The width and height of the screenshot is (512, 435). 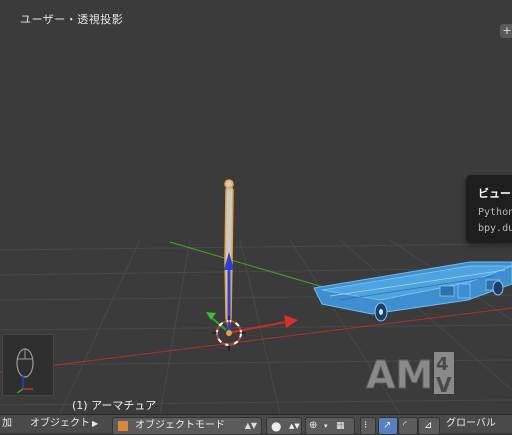 I want to click on viewport-title: ユーザー・透視投影, so click(x=72, y=19).